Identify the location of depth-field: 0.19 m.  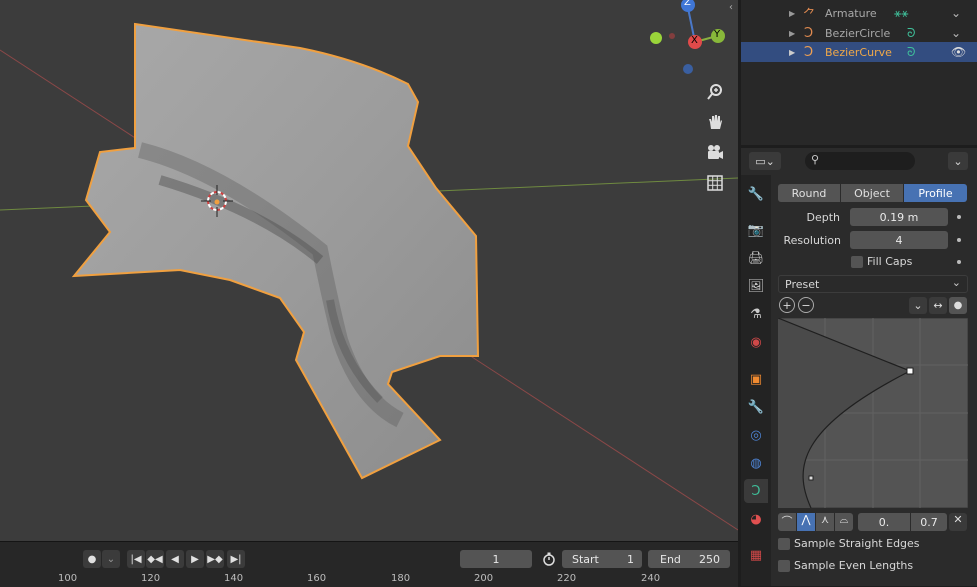
(899, 217).